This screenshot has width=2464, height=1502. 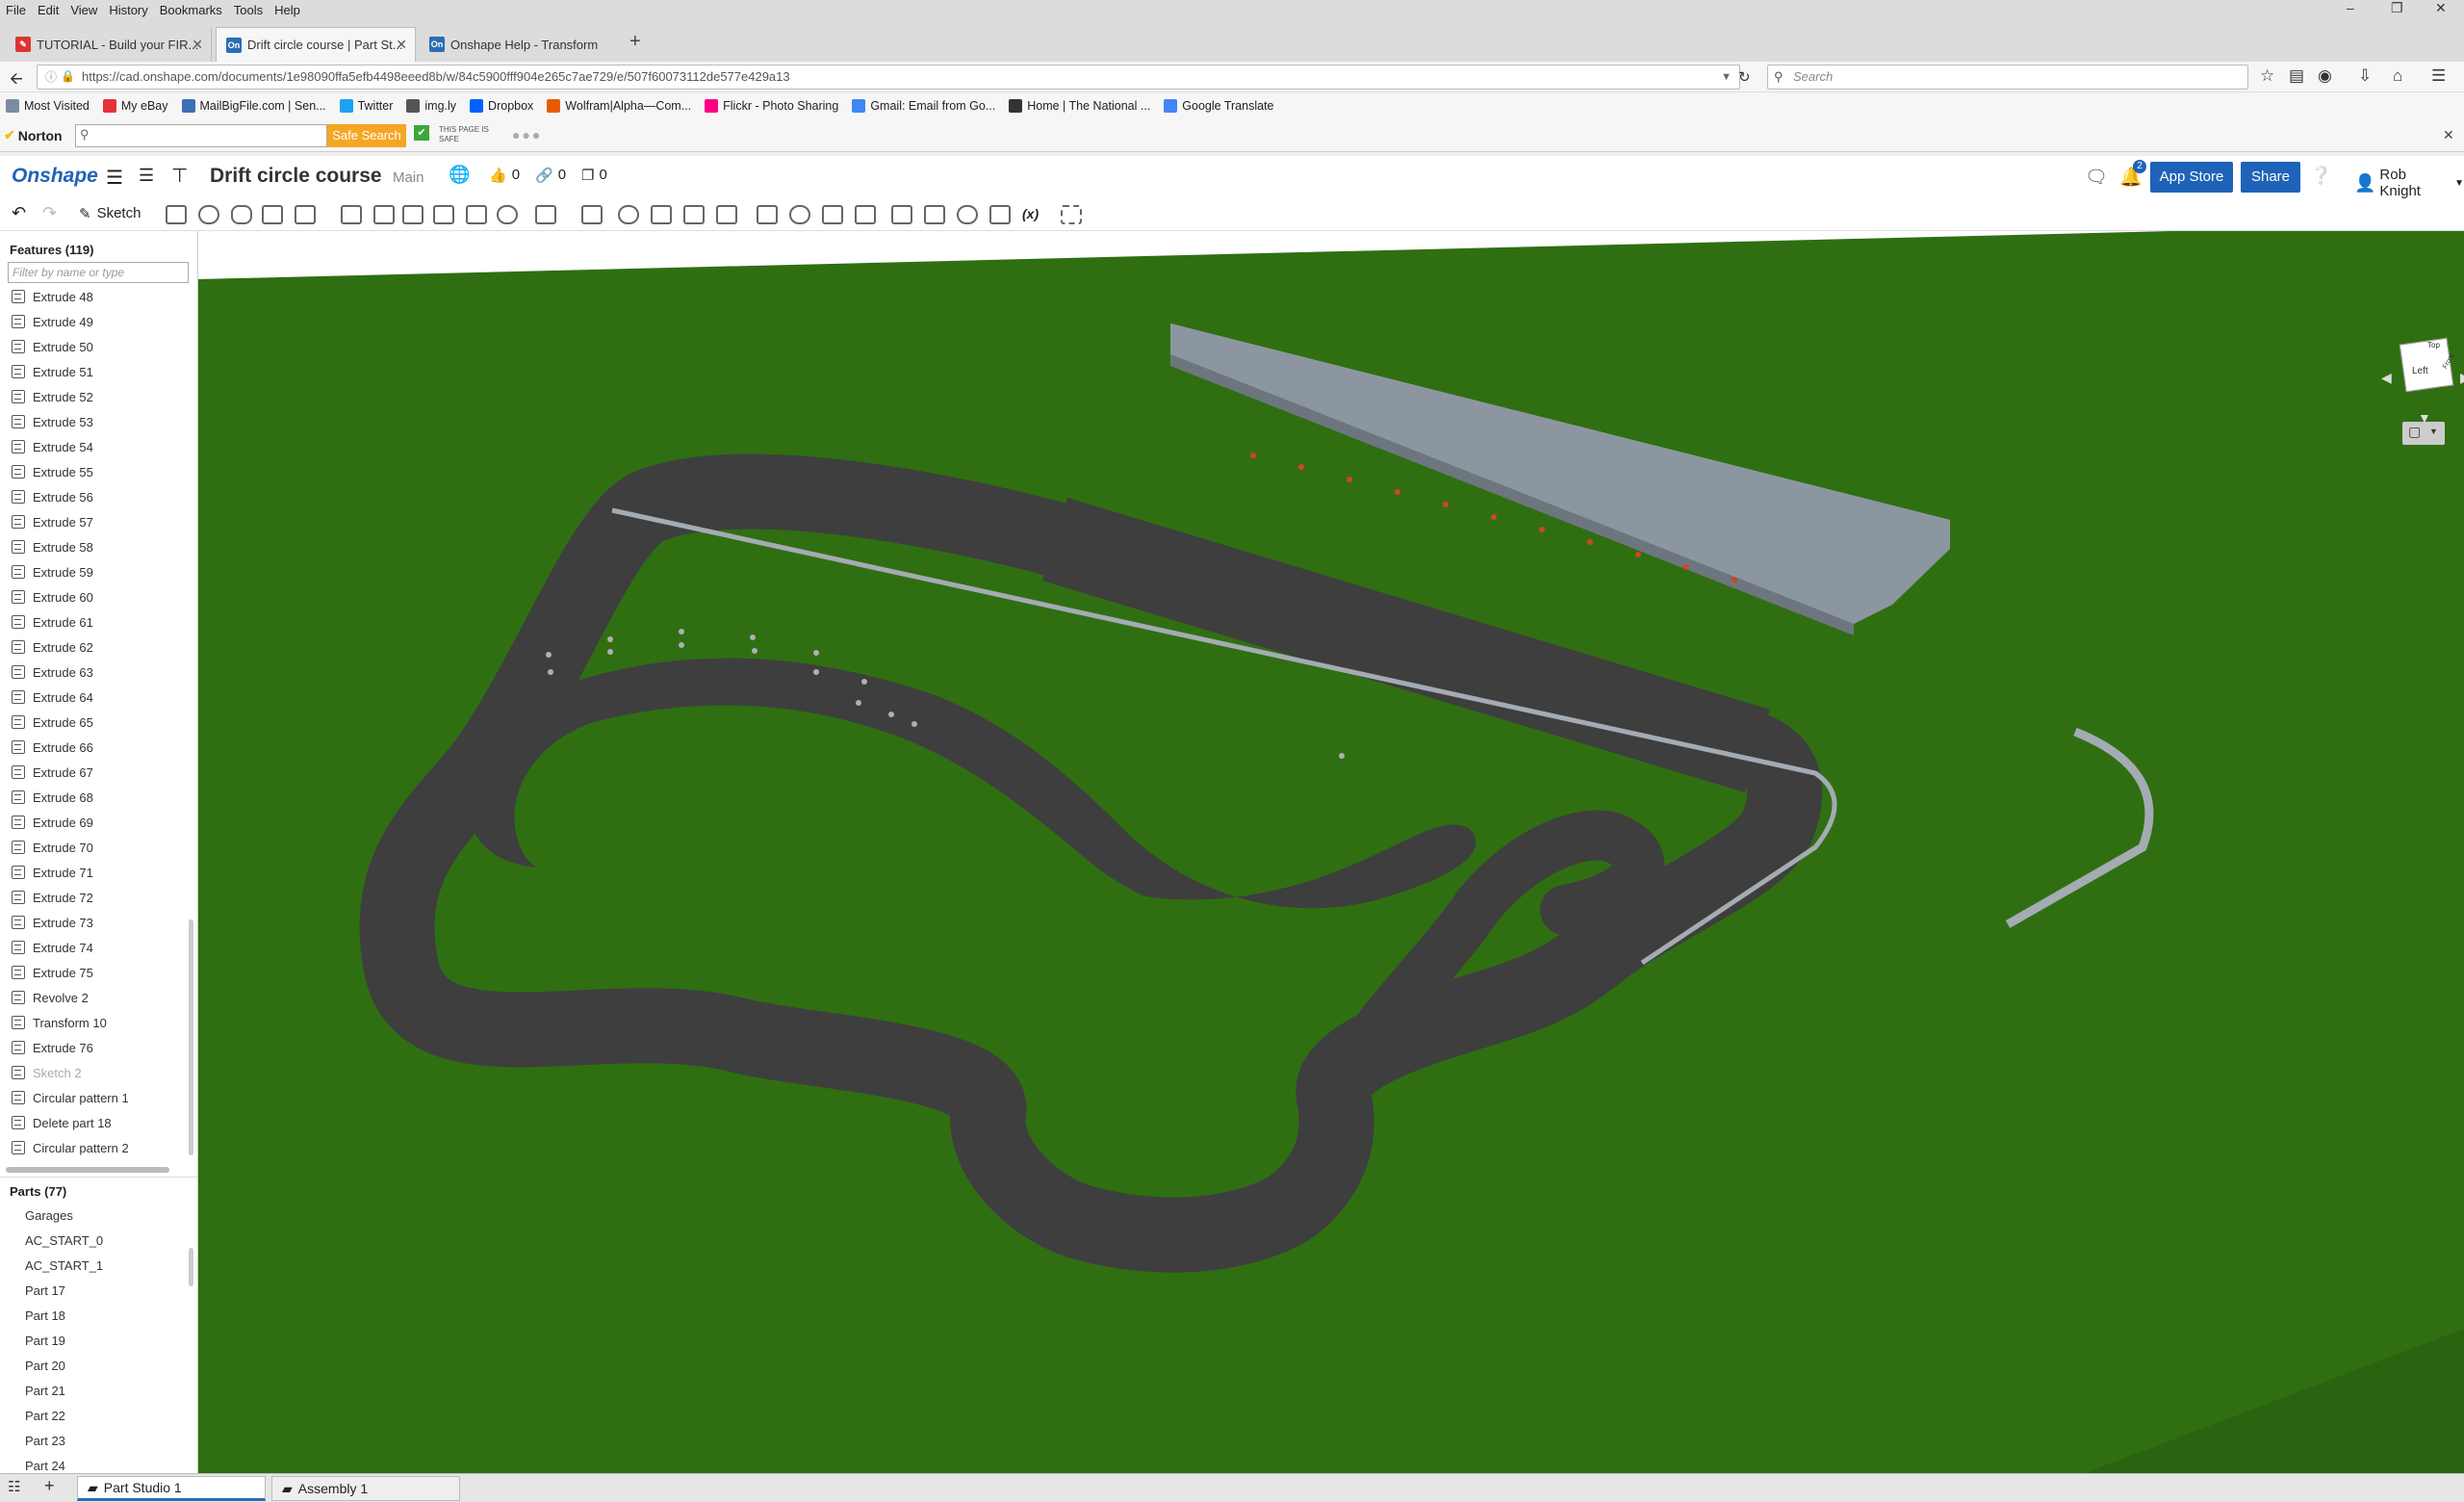 What do you see at coordinates (62, 1122) in the screenshot?
I see `feature-item: Delete part 18` at bounding box center [62, 1122].